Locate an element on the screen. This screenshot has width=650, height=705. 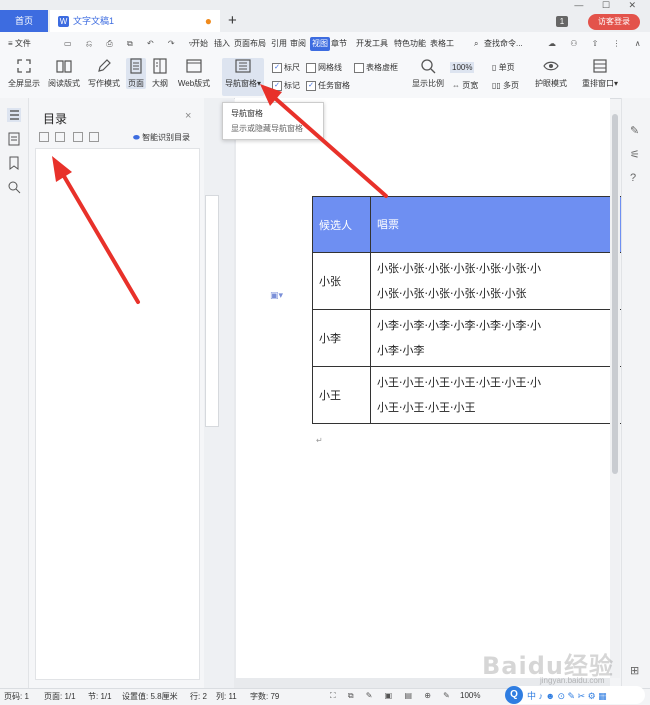
collapse-icon is located at coordinates (60, 137).